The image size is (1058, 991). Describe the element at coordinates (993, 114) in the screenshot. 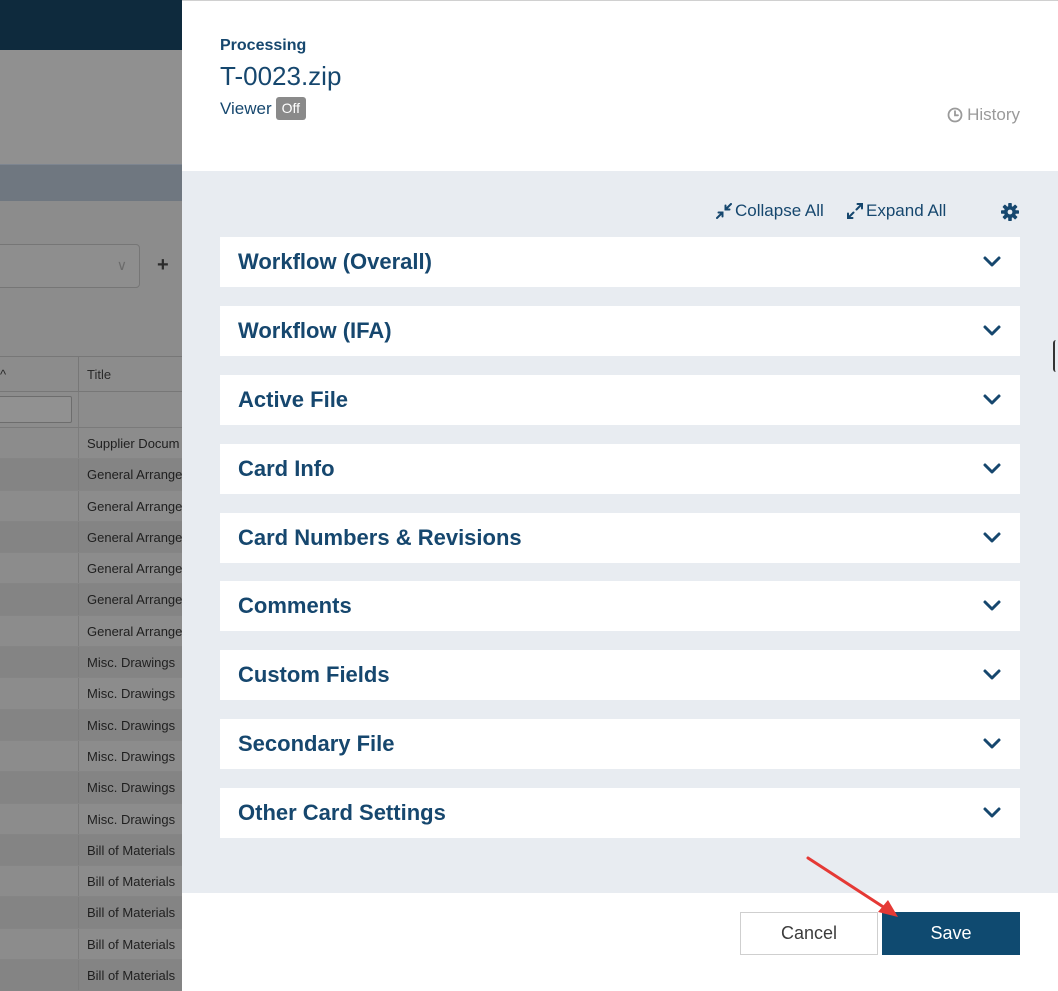

I see `history-label: History` at that location.